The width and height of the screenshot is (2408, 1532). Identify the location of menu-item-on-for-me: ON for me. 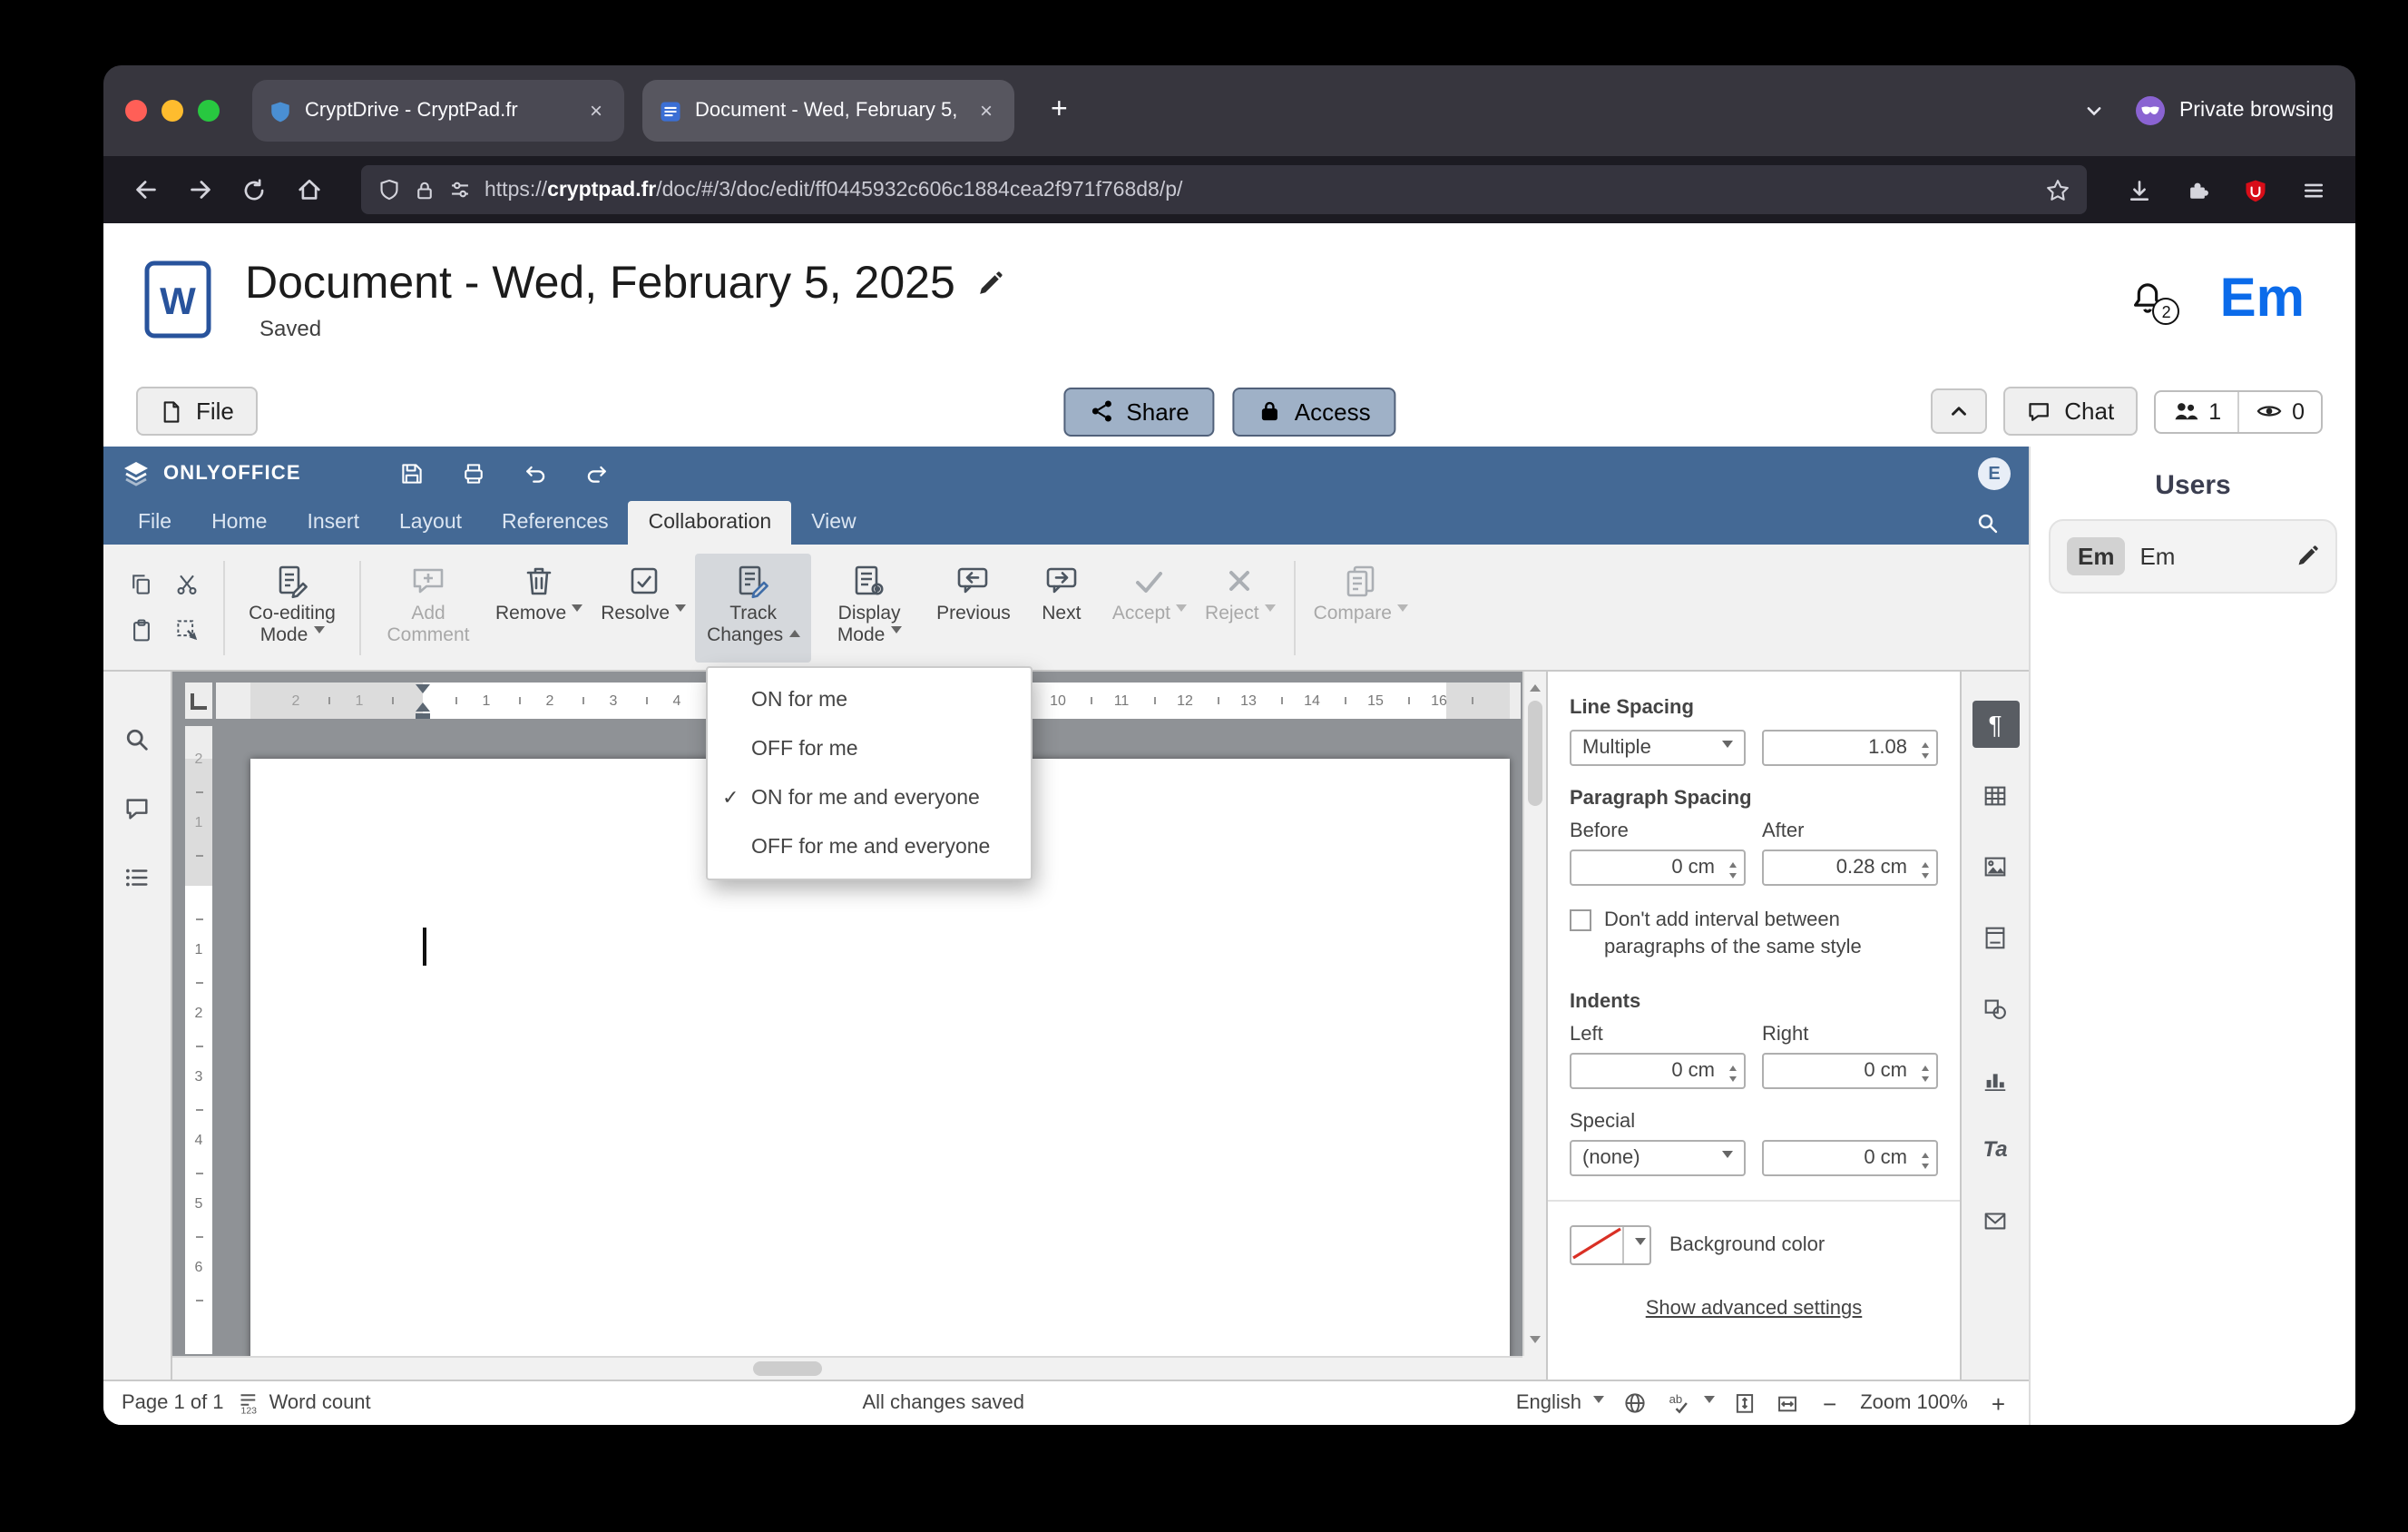
(870, 699).